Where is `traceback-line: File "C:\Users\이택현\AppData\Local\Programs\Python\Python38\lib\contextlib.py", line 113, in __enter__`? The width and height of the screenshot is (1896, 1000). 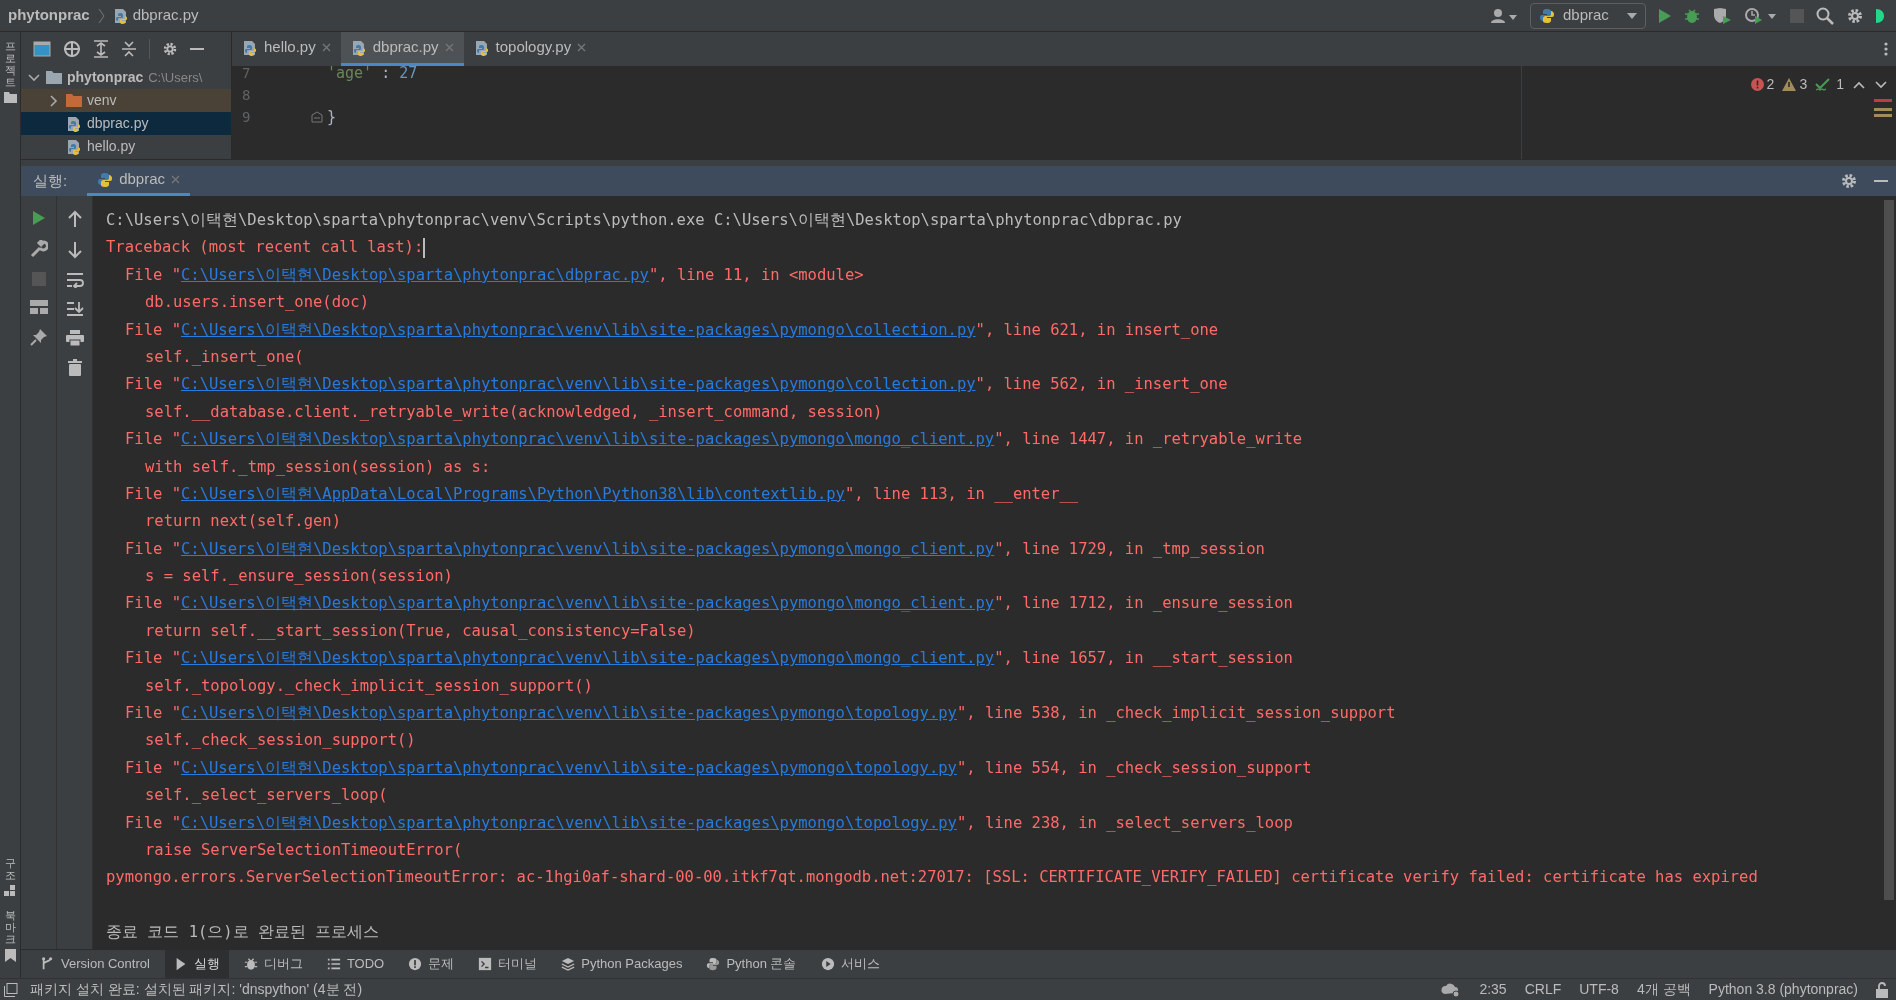 traceback-line: File "C:\Users\이택현\AppData\Local\Programs\Python\Python38\lib\contextlib.py", line 113, in __enter__ is located at coordinates (601, 493).